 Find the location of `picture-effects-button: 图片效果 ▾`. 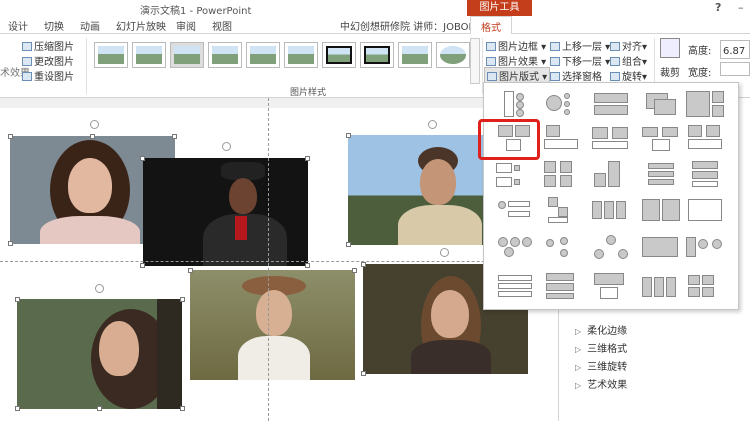

picture-effects-button: 图片效果 ▾ is located at coordinates (516, 60).